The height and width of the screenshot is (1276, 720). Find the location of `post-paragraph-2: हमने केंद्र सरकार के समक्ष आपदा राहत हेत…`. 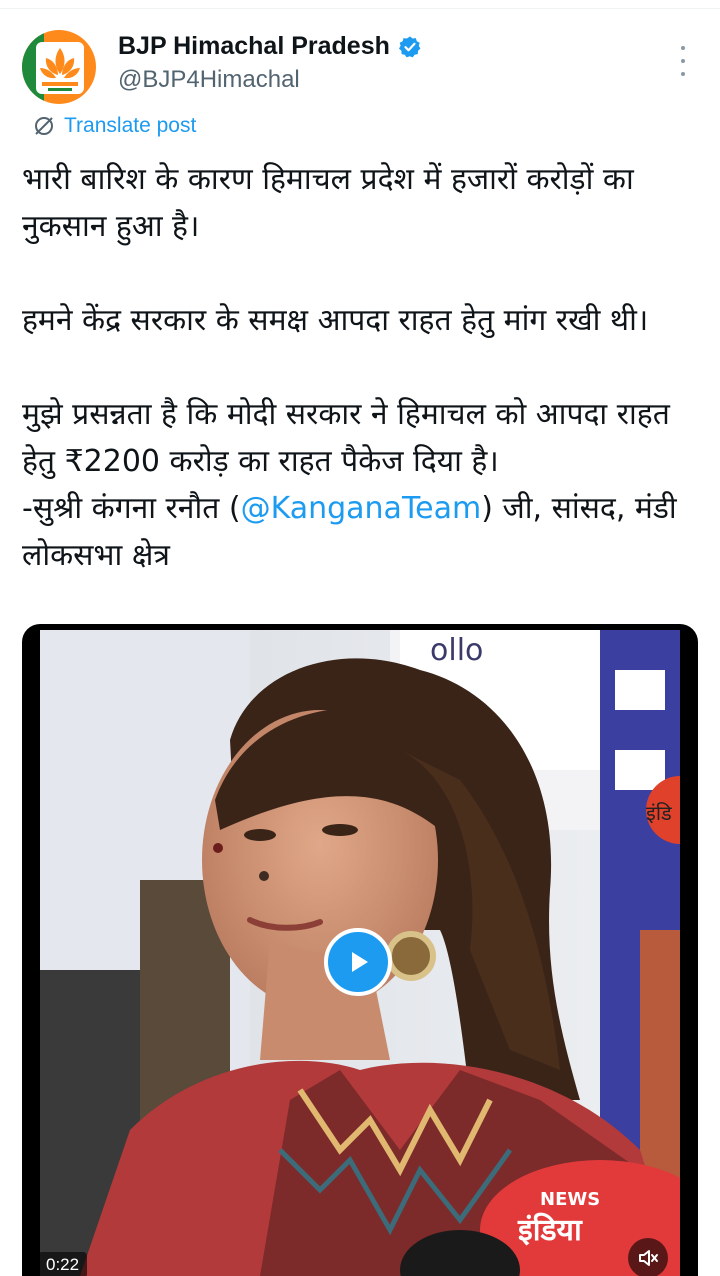

post-paragraph-2: हमने केंद्र सरकार के समक्ष आपदा राहत हेत… is located at coordinates (335, 320).